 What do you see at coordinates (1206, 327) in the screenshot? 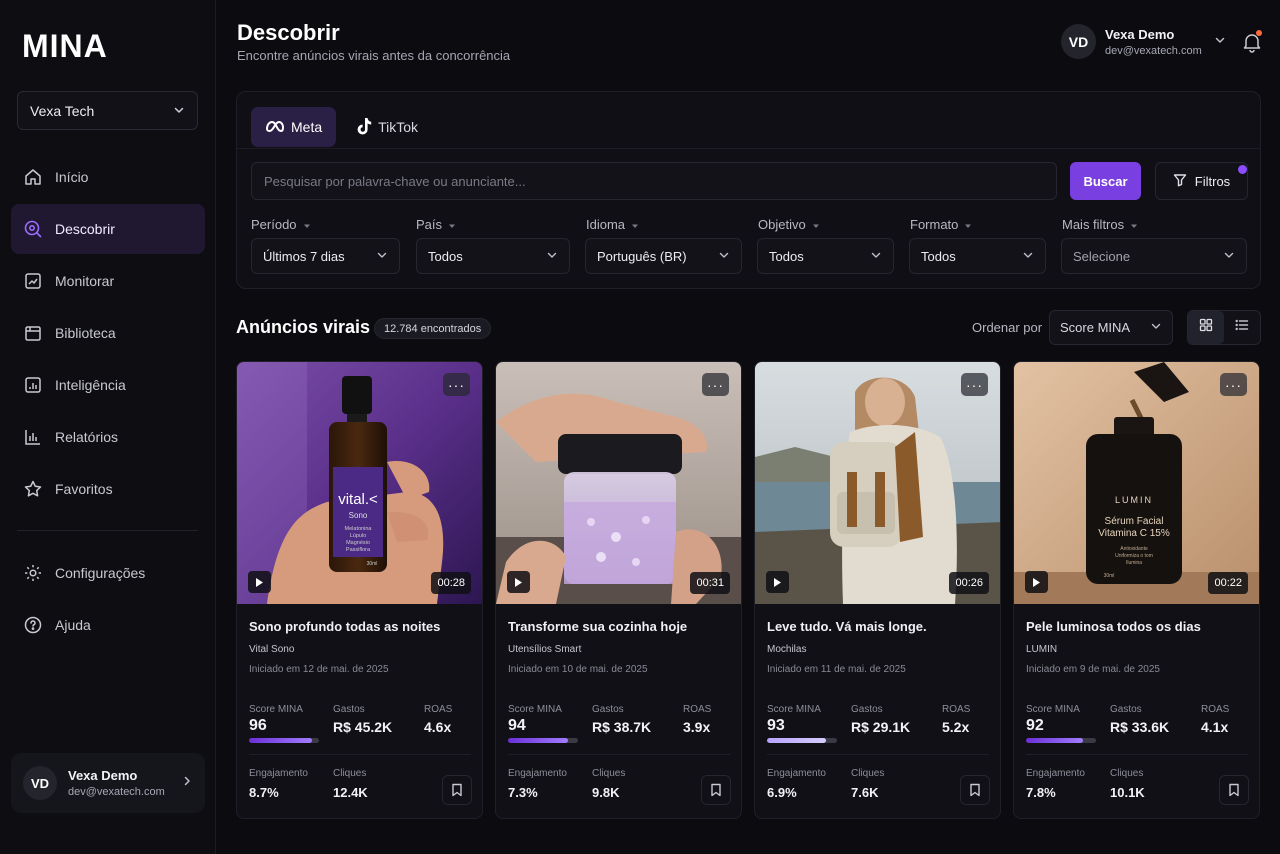
I see `grid-view-button` at bounding box center [1206, 327].